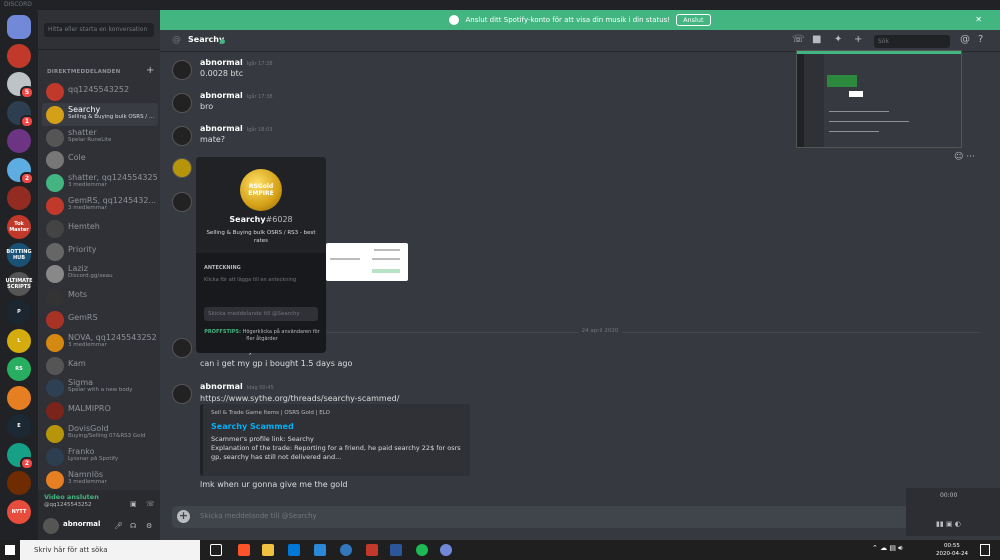 Image resolution: width=1000 pixels, height=560 pixels. I want to click on dm-name: Franko, so click(81, 451).